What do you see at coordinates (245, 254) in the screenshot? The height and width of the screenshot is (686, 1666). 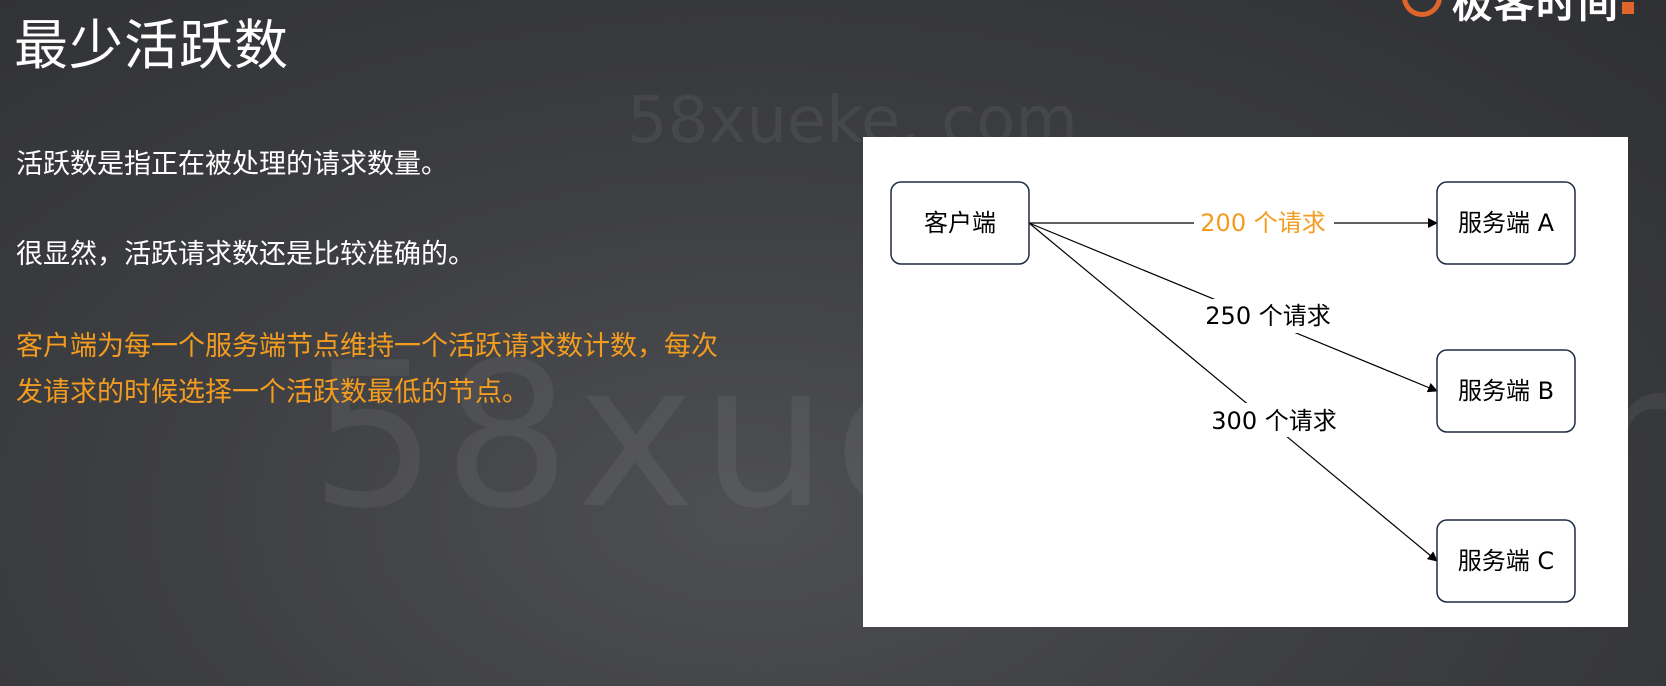 I see `paragraph-accuracy: 很显然，活跃请求数还是比较准确的。` at bounding box center [245, 254].